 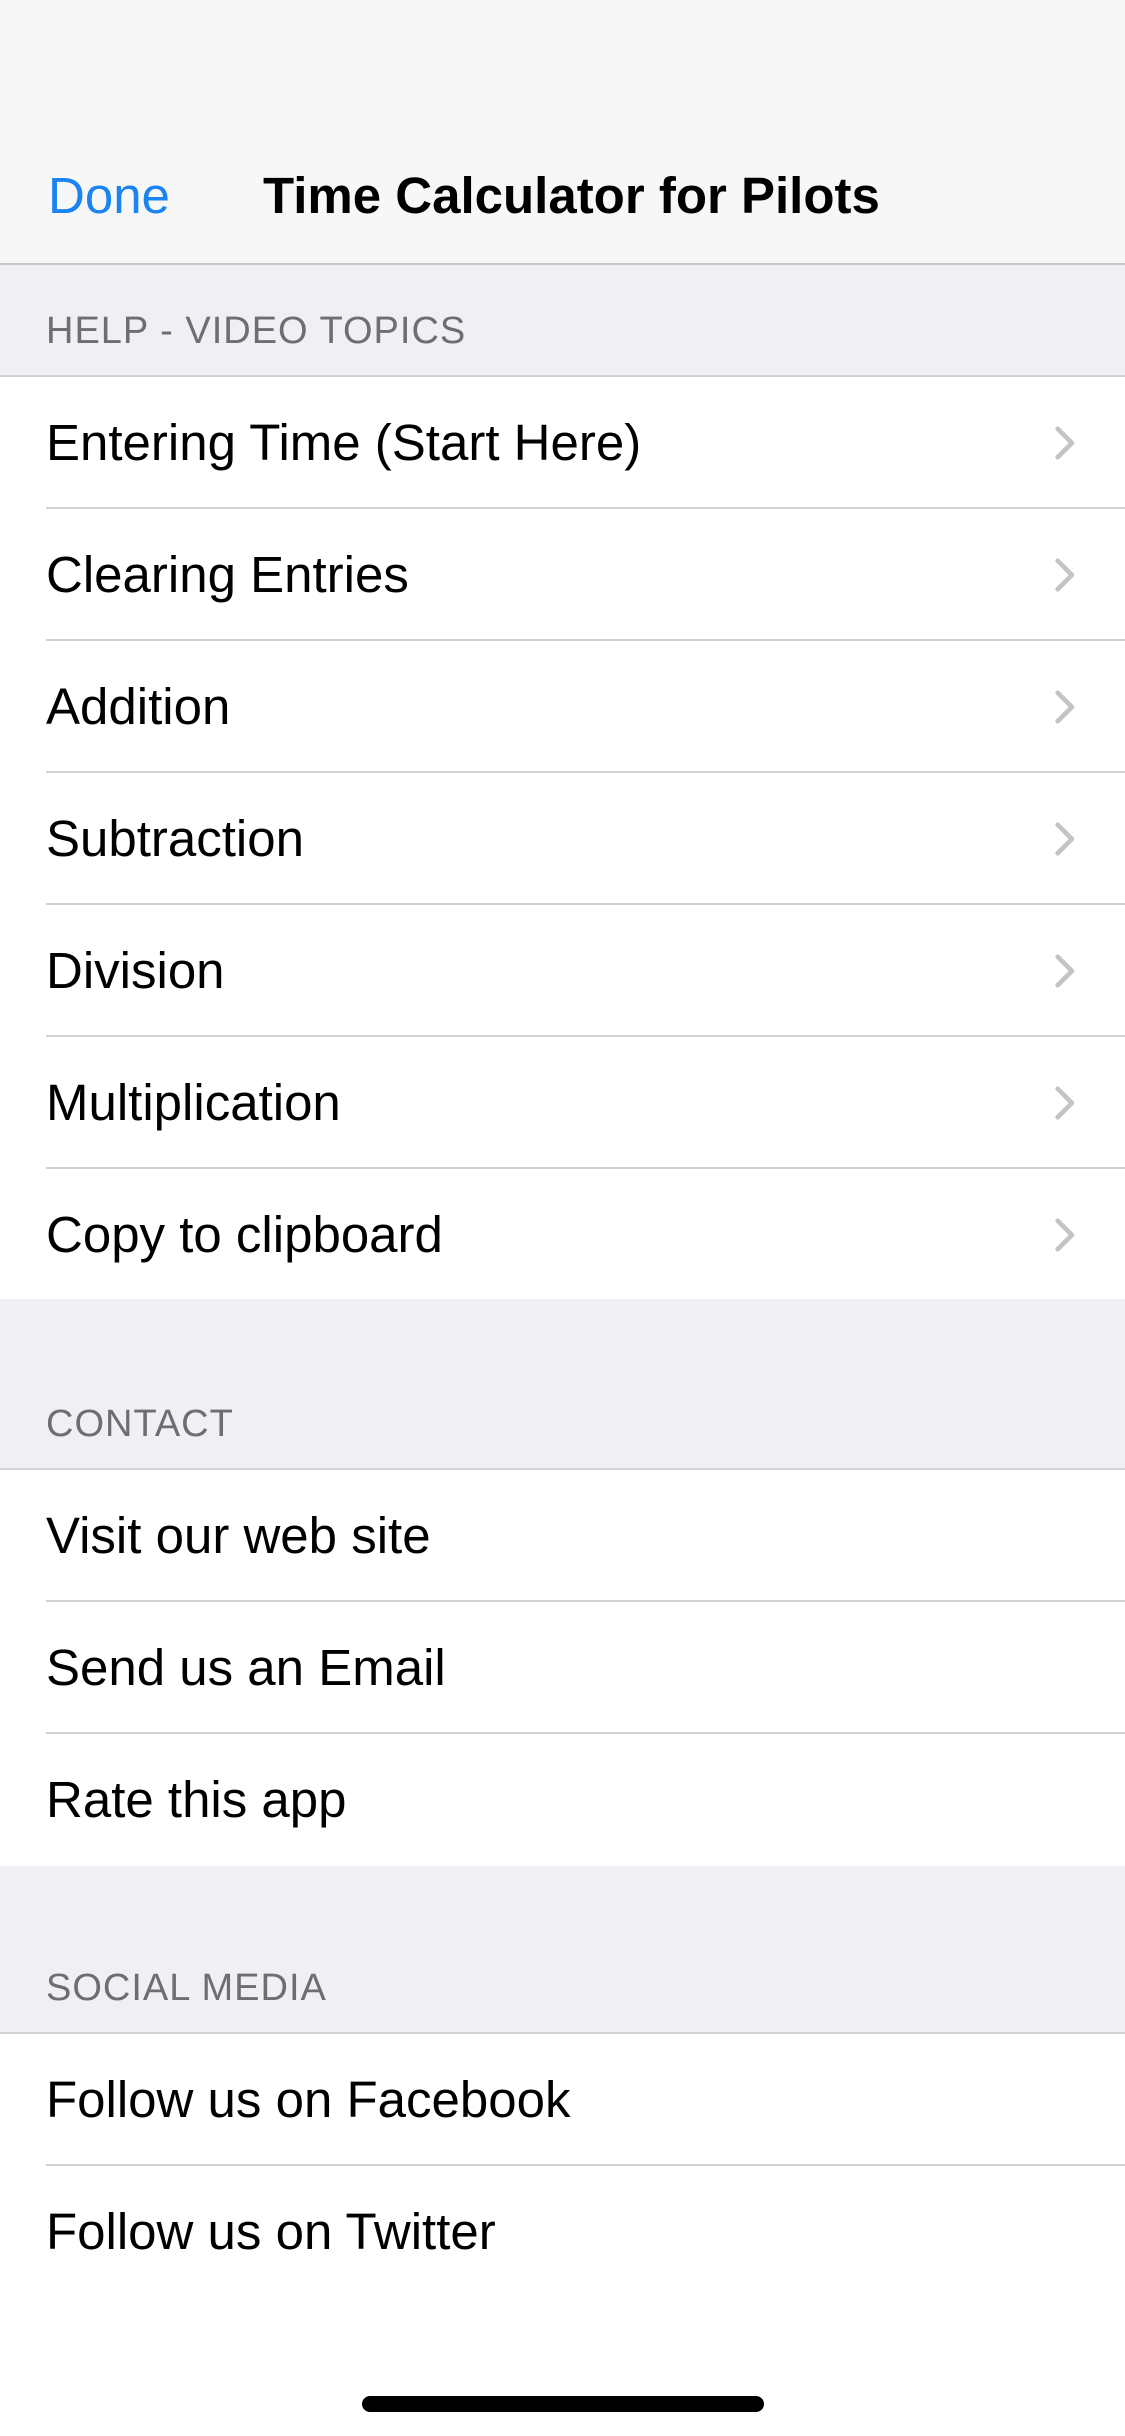 I want to click on list-item-follow-twitter: Follow us on Twitter, so click(x=562, y=2232).